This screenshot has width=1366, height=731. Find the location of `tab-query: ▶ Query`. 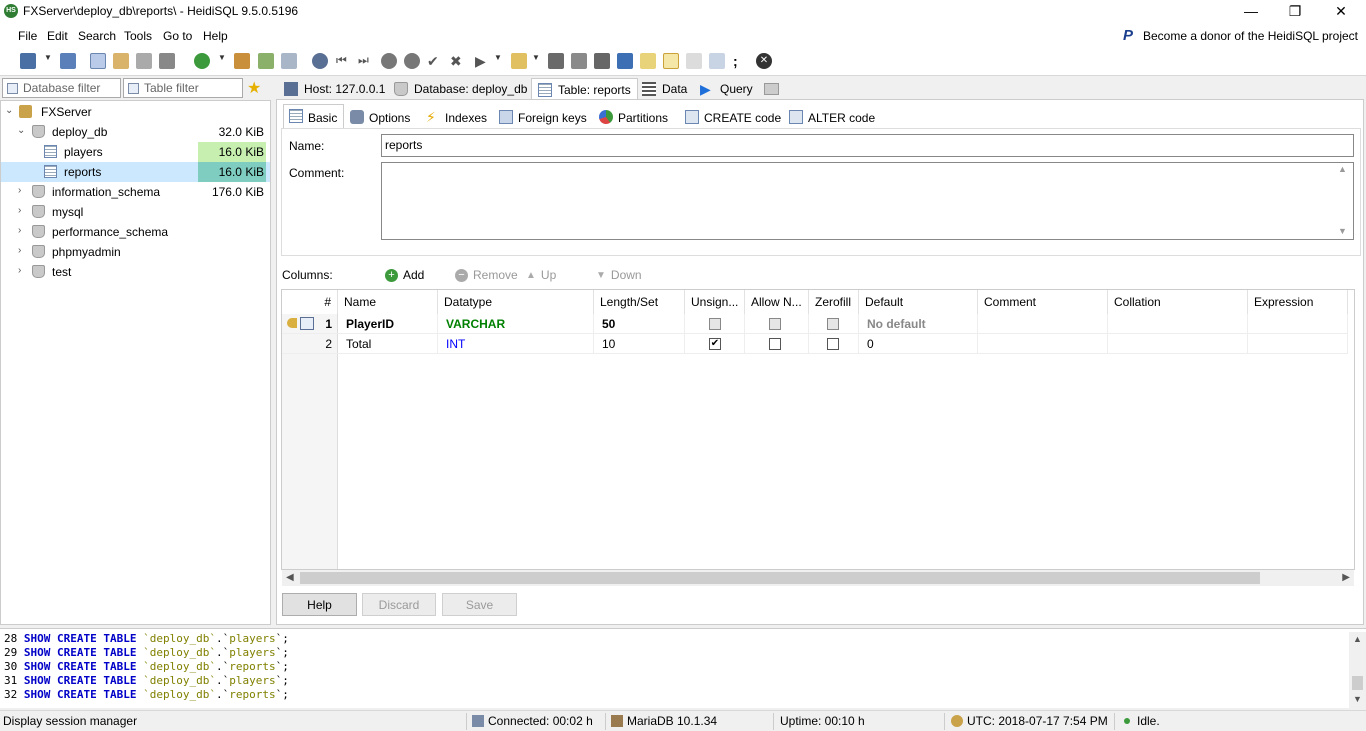

tab-query: ▶ Query is located at coordinates (726, 89).